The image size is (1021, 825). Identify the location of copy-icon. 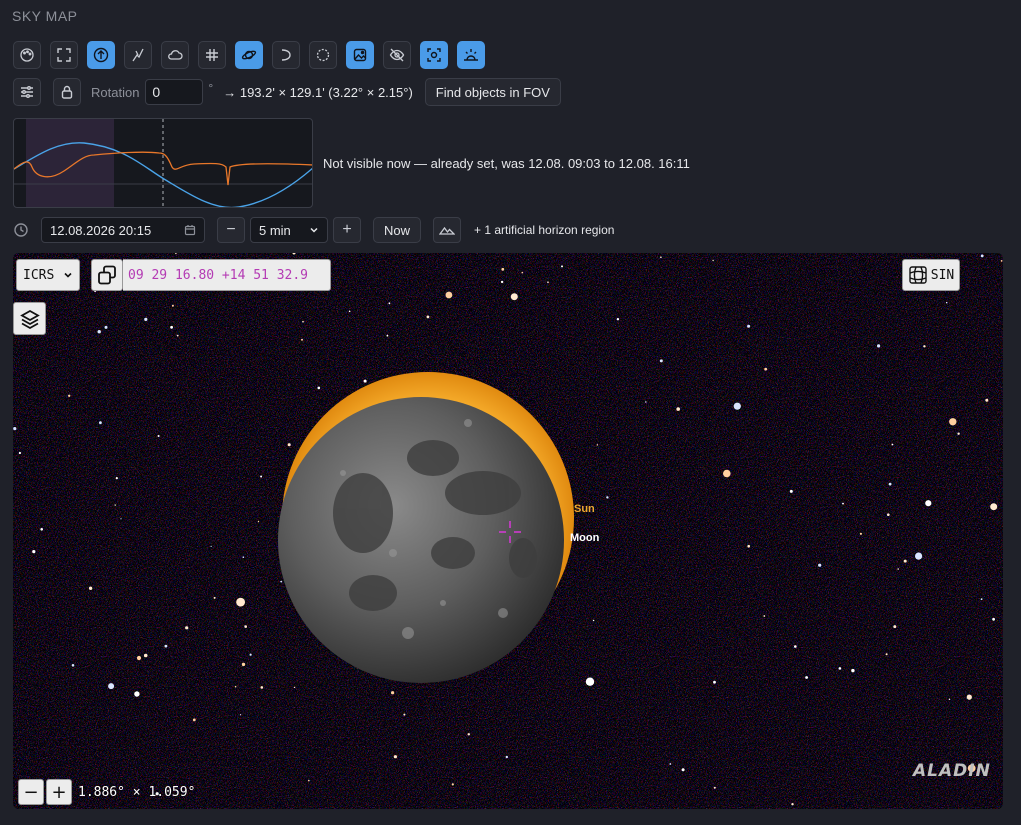
(107, 275).